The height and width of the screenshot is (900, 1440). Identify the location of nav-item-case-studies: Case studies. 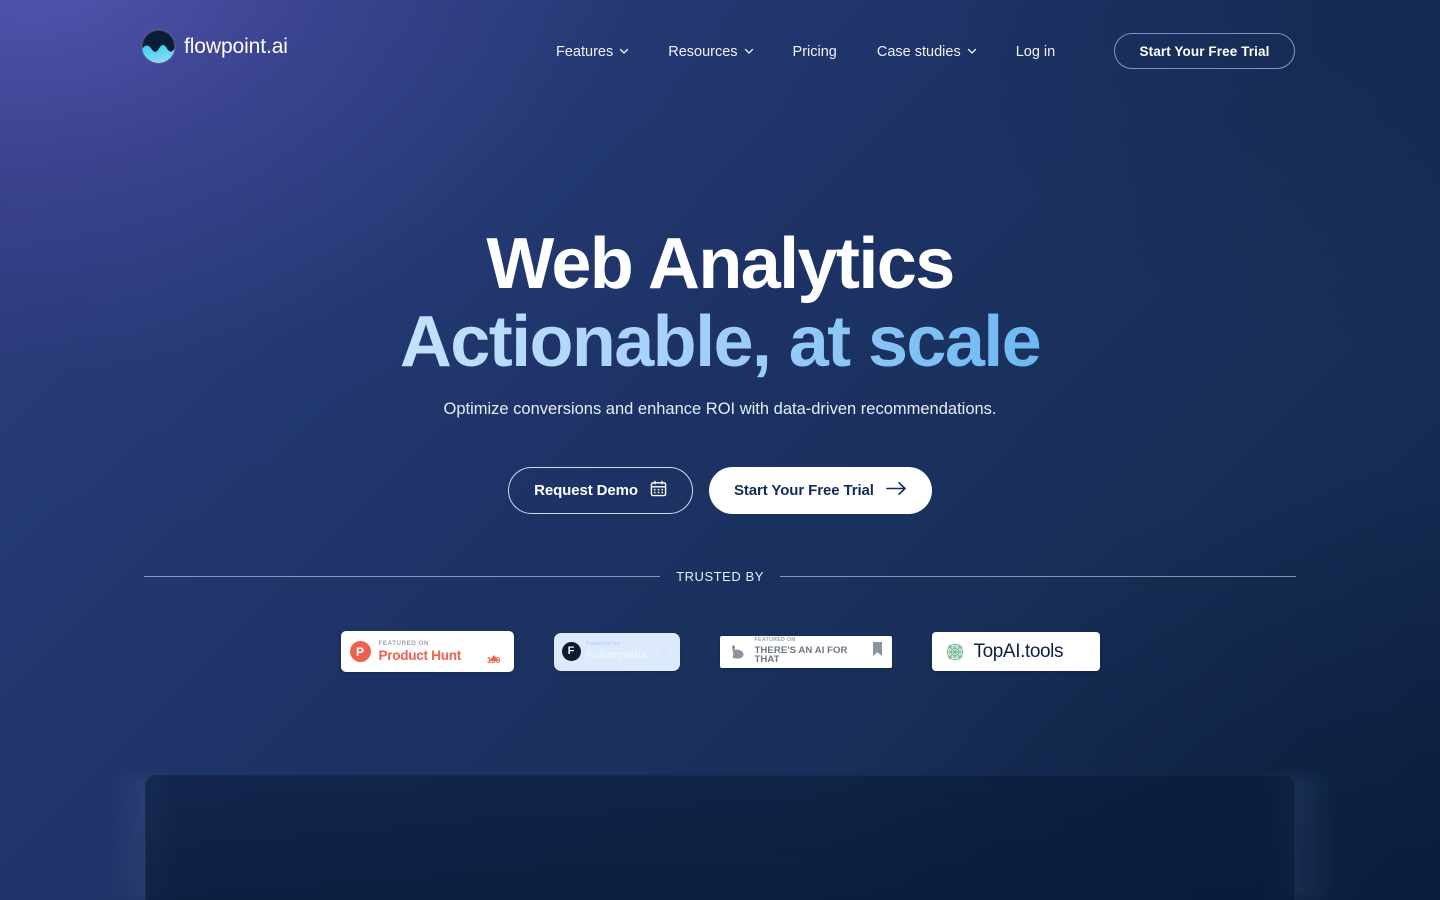
(926, 52).